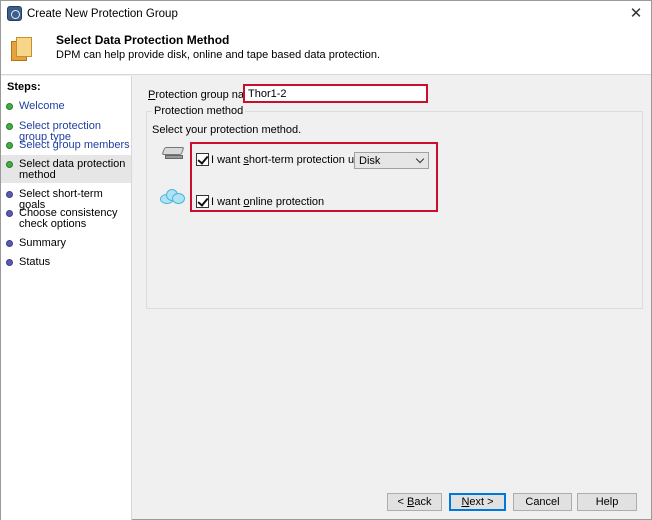 The image size is (652, 520). I want to click on step-label: Select group members, so click(74, 145).